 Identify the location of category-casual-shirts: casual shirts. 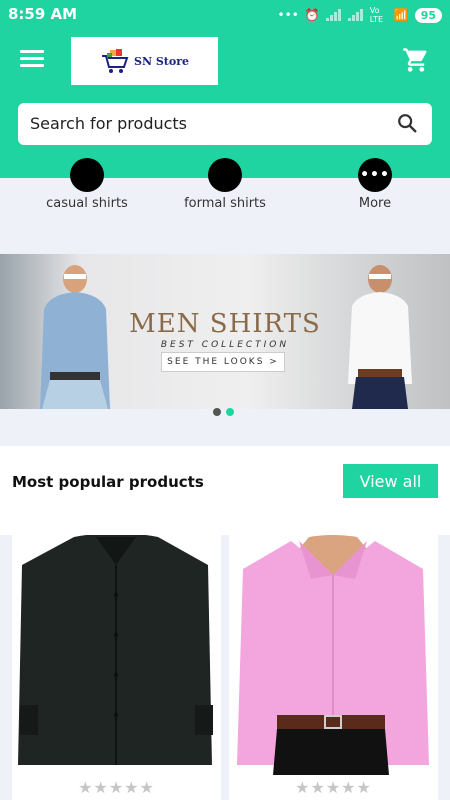
(87, 184).